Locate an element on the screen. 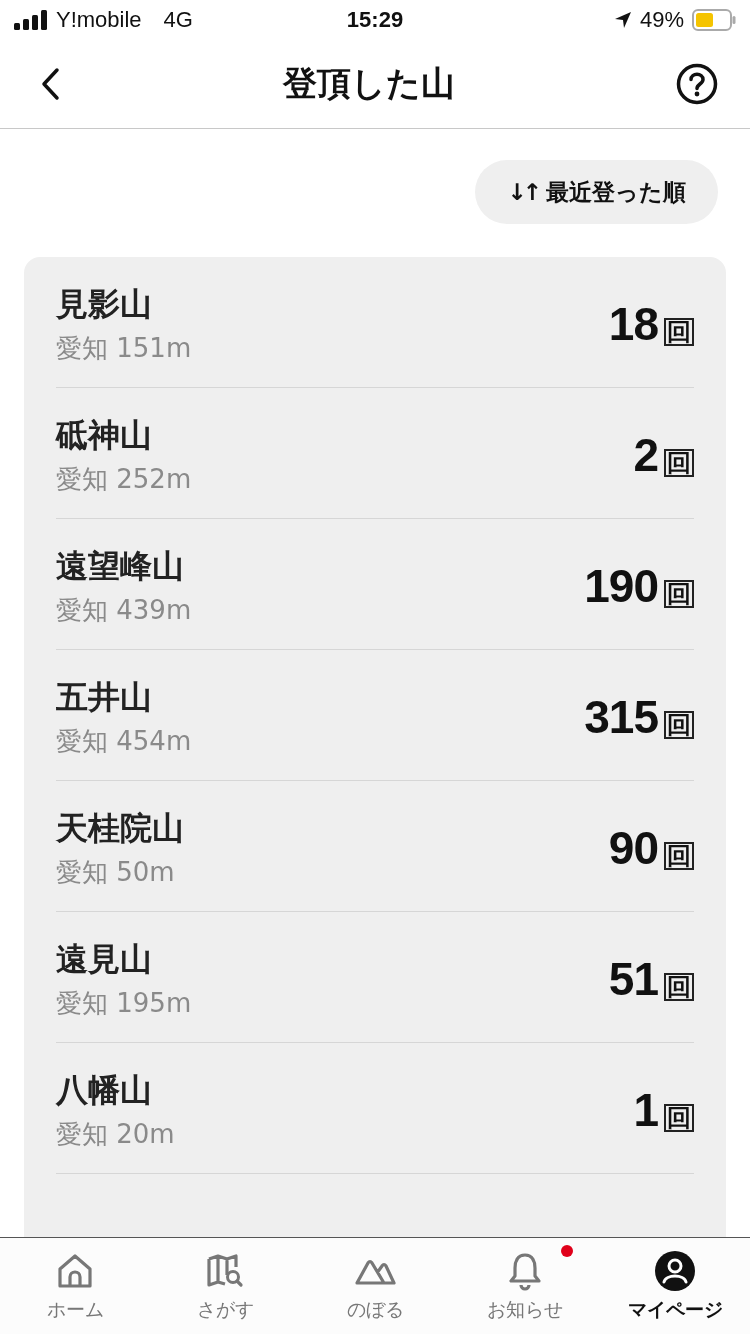  mountain-location: 愛知 252m is located at coordinates (124, 479).